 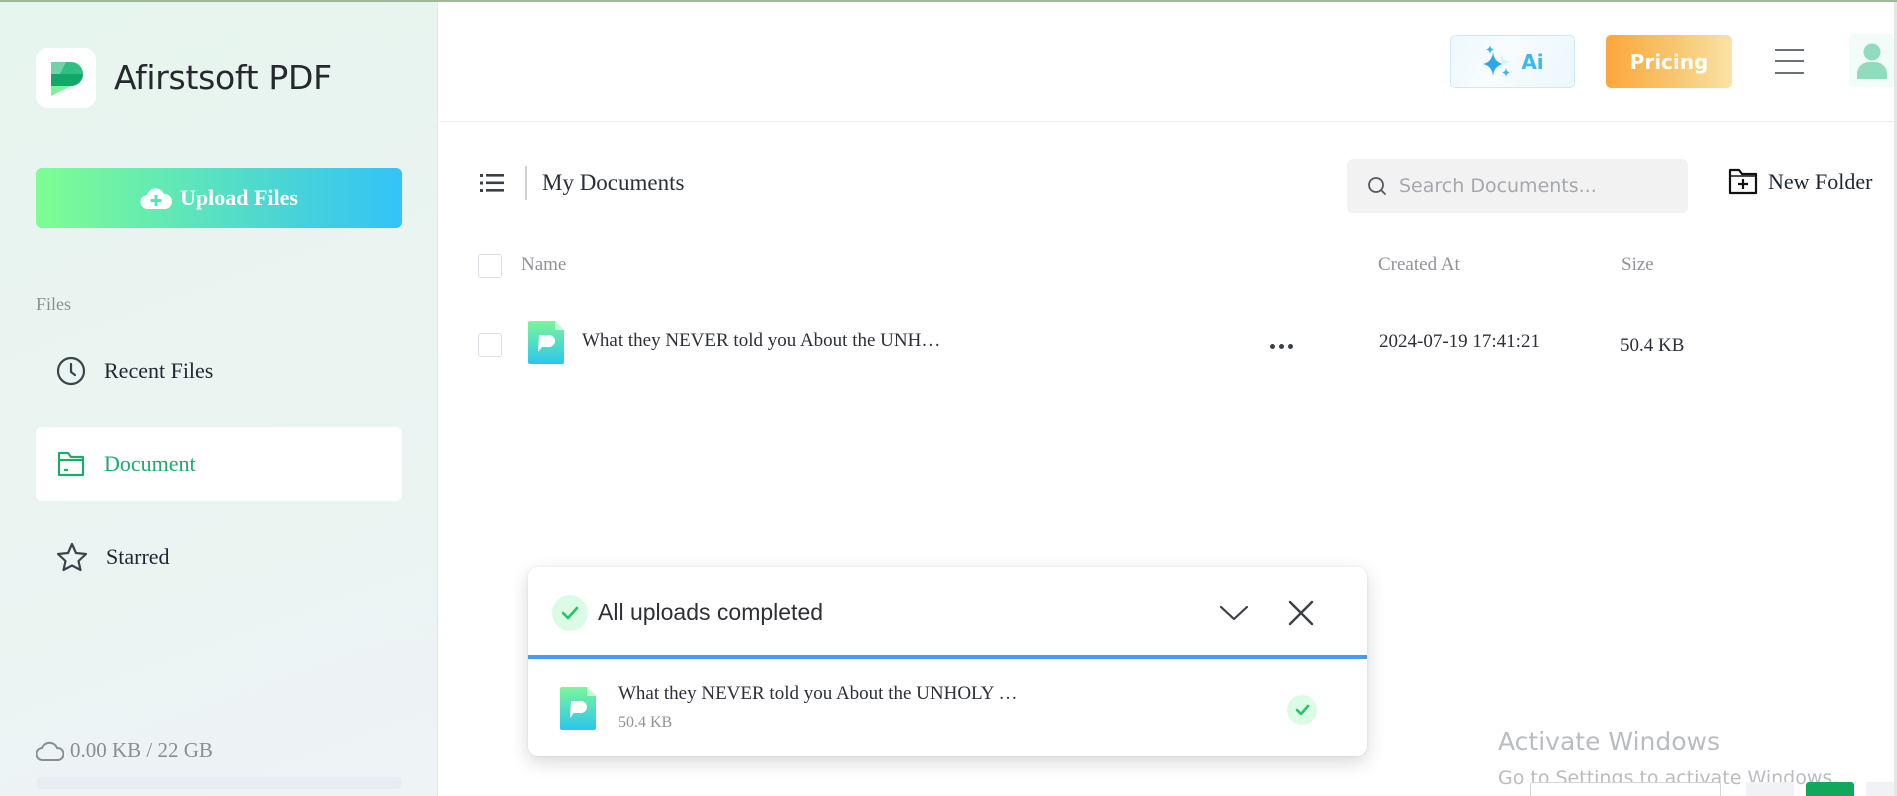 What do you see at coordinates (490, 345) in the screenshot?
I see `row-checkbox` at bounding box center [490, 345].